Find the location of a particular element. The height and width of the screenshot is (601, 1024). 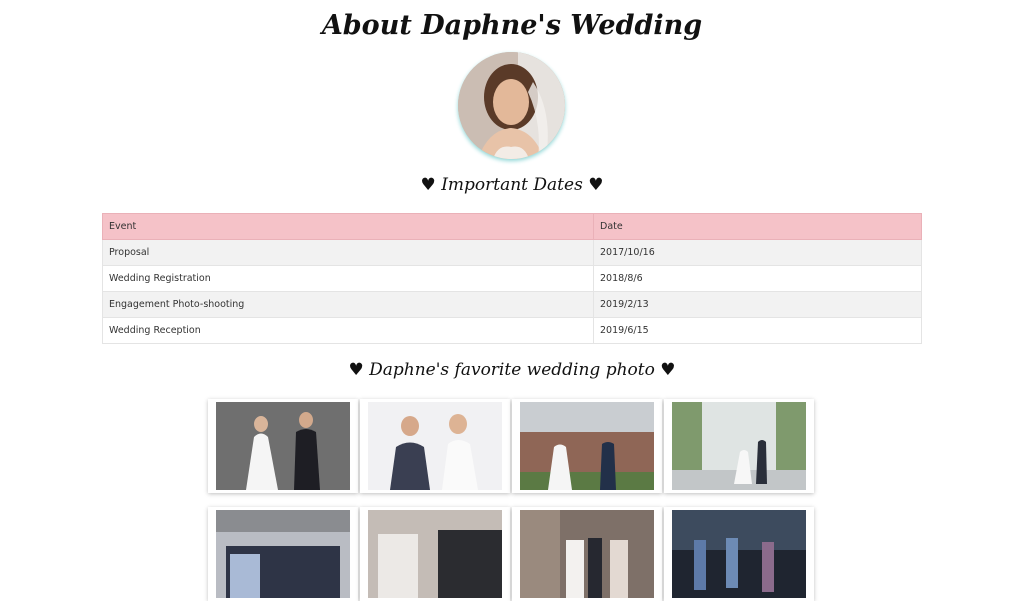

date-cell: 2018/8/6 is located at coordinates (757, 278).